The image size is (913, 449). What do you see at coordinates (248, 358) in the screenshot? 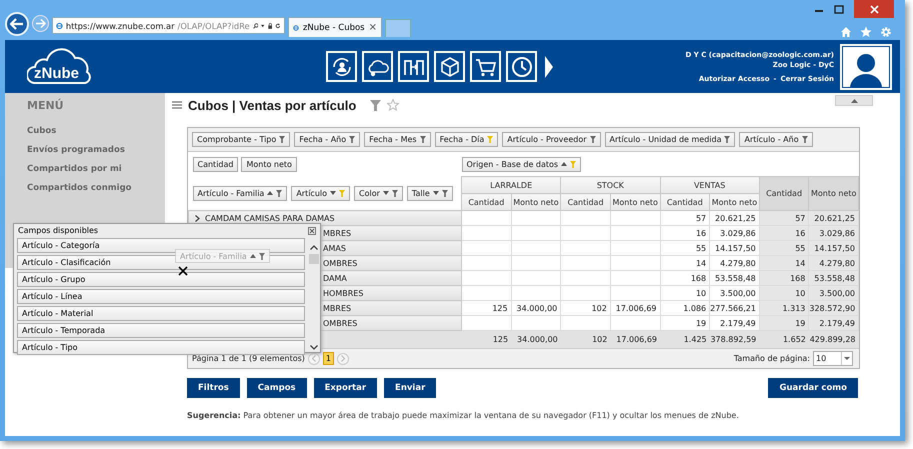
I see `pager-summary: Página 1 de 1 (9 elementos)` at bounding box center [248, 358].